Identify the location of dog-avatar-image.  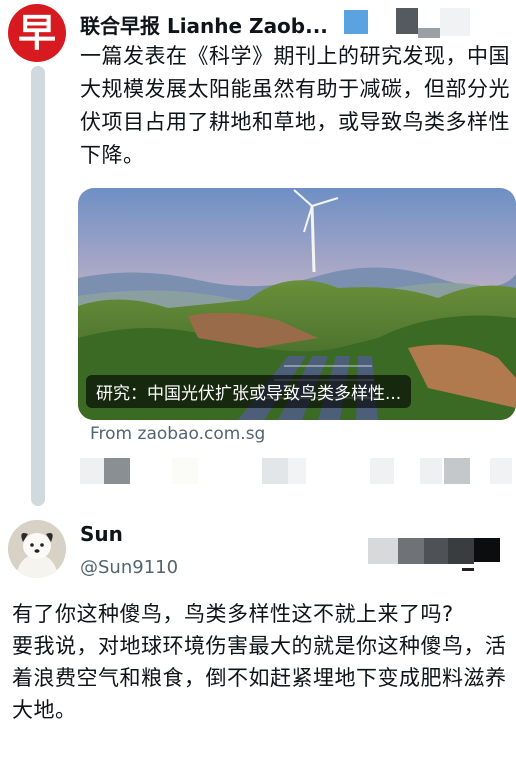
(37, 549).